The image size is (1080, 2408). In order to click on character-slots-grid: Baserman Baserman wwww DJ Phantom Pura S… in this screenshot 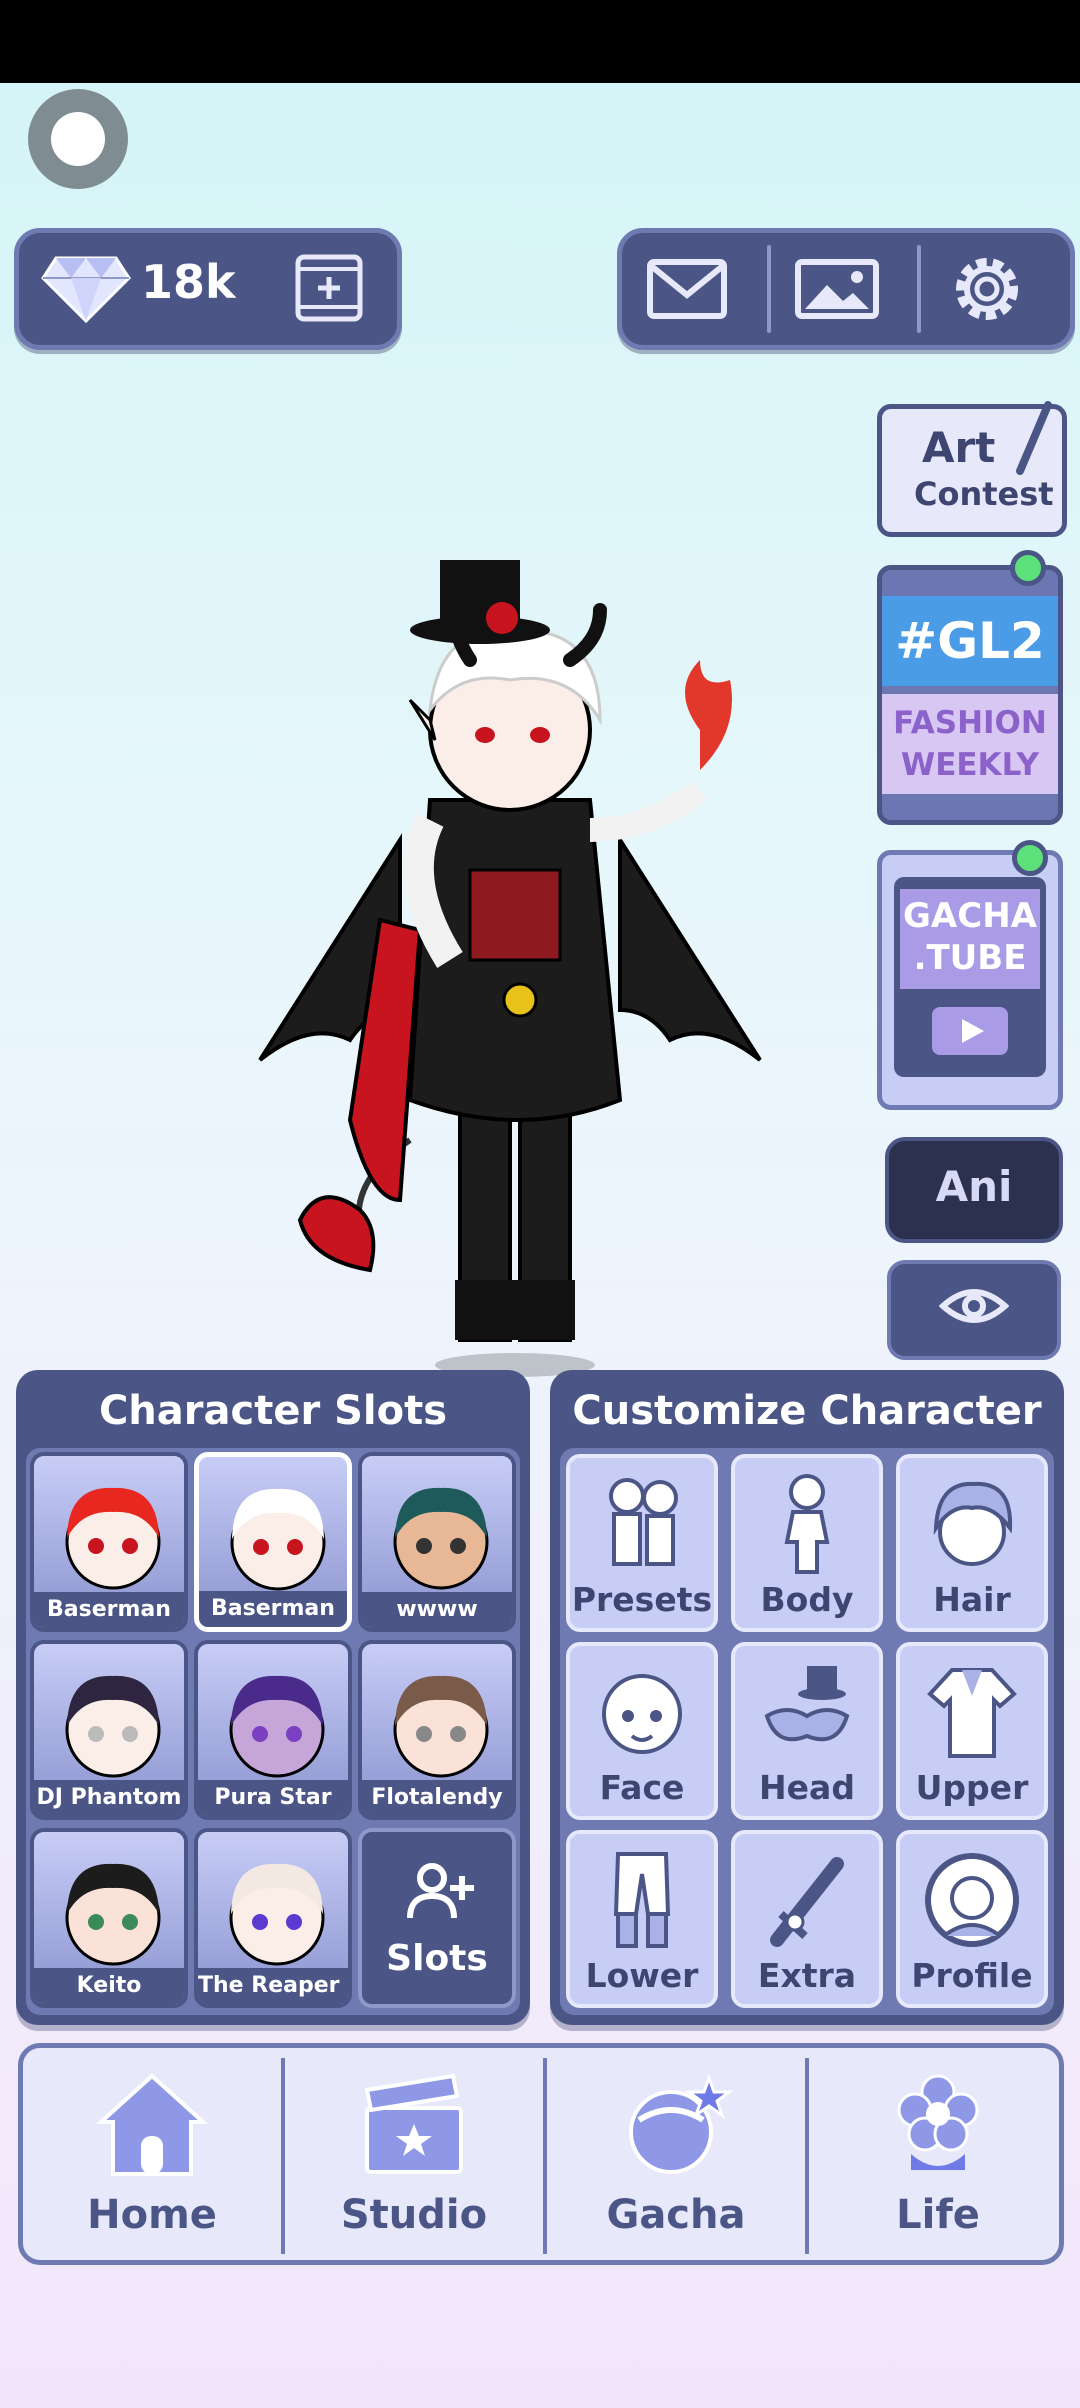, I will do `click(273, 1731)`.